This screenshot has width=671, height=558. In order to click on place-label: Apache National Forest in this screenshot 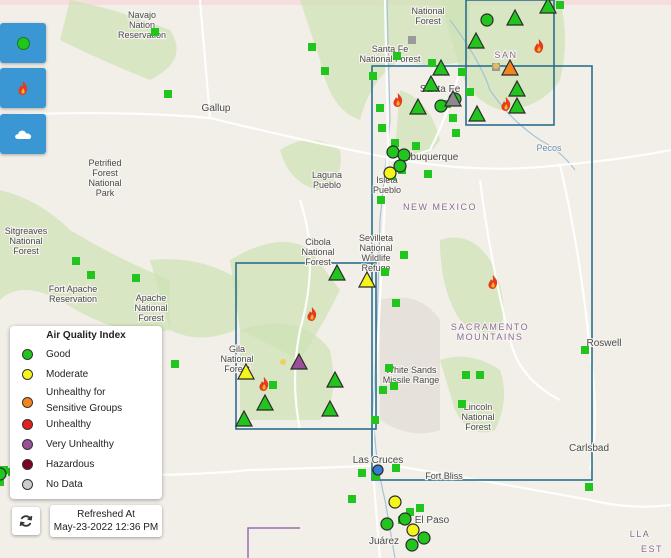, I will do `click(150, 308)`.